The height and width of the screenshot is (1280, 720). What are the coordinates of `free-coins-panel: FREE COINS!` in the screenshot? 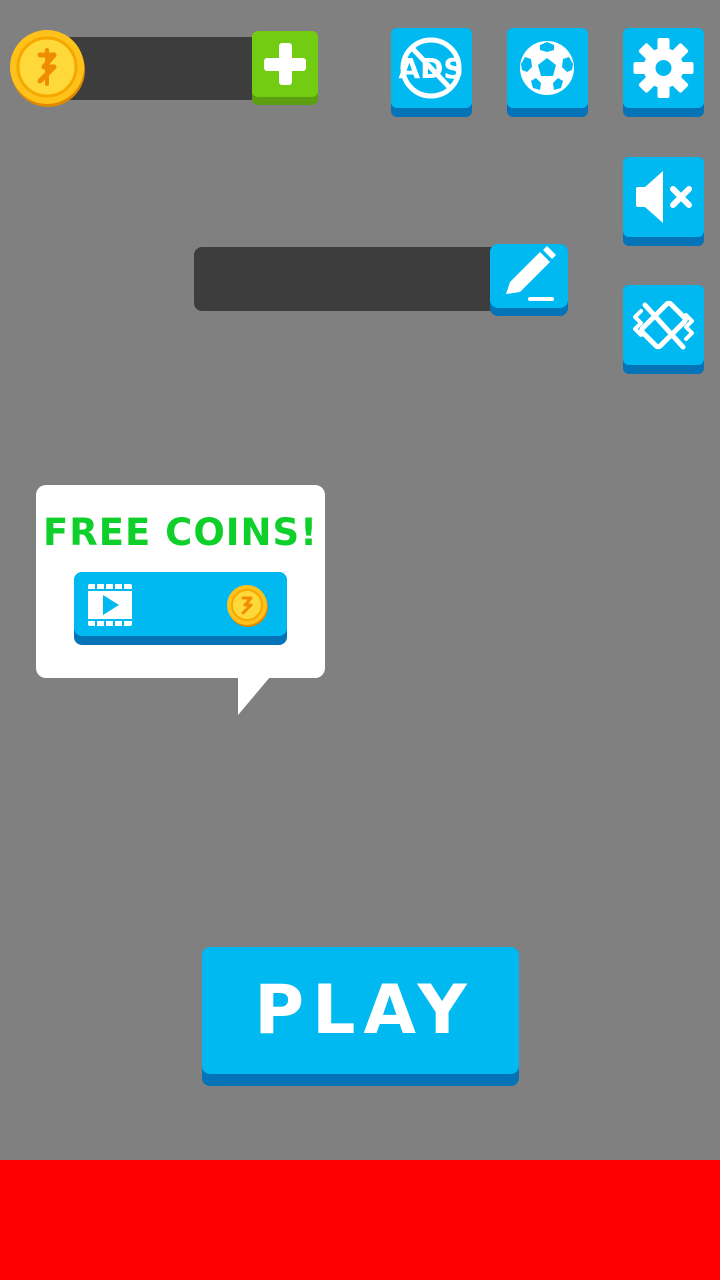 It's located at (180, 581).